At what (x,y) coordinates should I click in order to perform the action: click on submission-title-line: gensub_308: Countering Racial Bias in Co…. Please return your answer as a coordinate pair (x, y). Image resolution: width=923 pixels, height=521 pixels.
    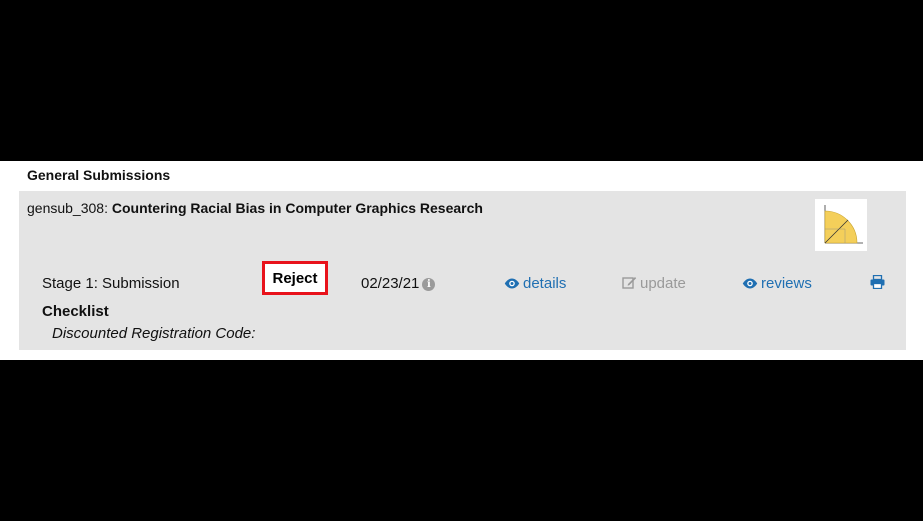
    Looking at the image, I should click on (255, 208).